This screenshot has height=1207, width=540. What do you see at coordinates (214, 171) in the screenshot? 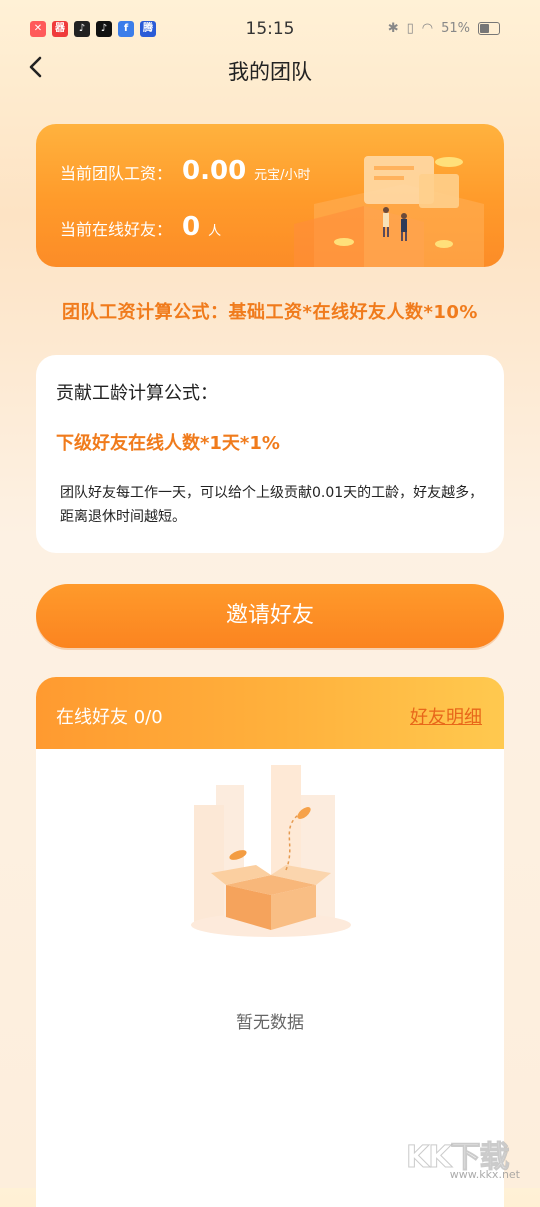
I see `salary-value: 0.00` at bounding box center [214, 171].